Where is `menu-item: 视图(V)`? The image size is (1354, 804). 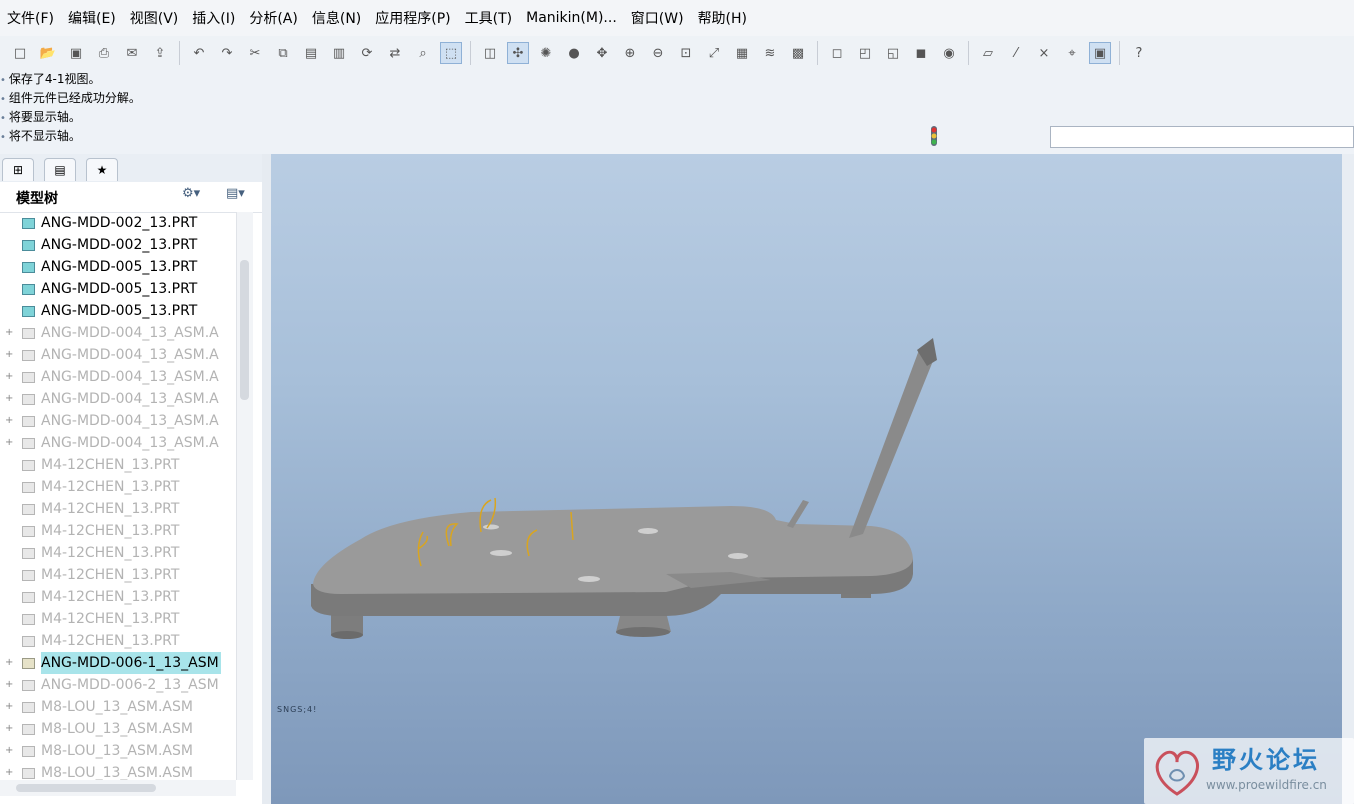
menu-item: 视图(V) is located at coordinates (154, 18).